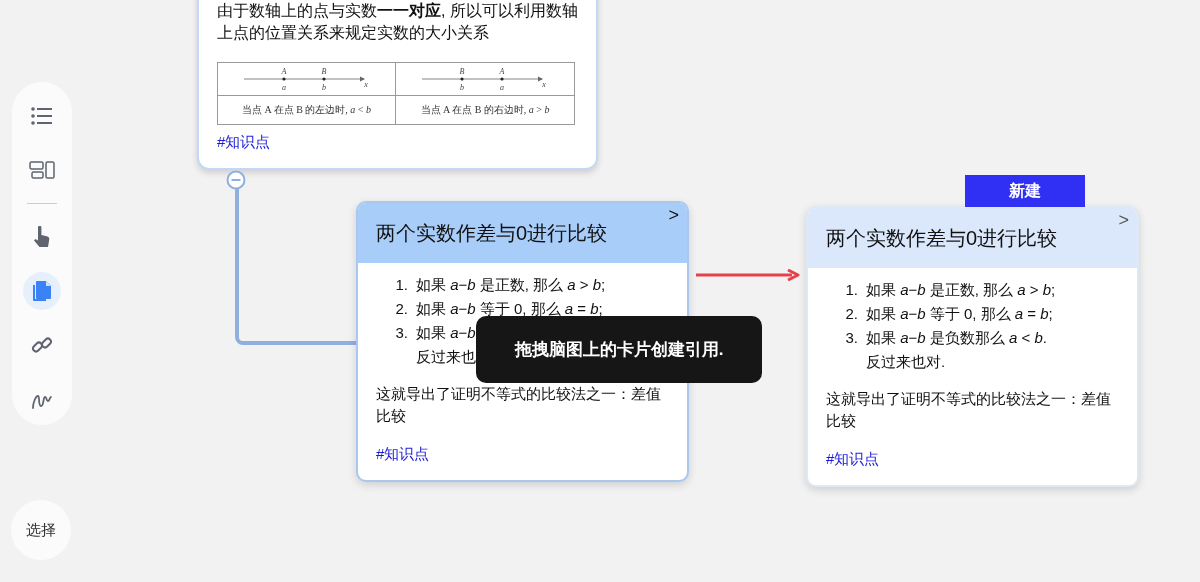 Image resolution: width=1200 pixels, height=582 pixels. I want to click on list-item-text: 反过来也对., so click(906, 362).